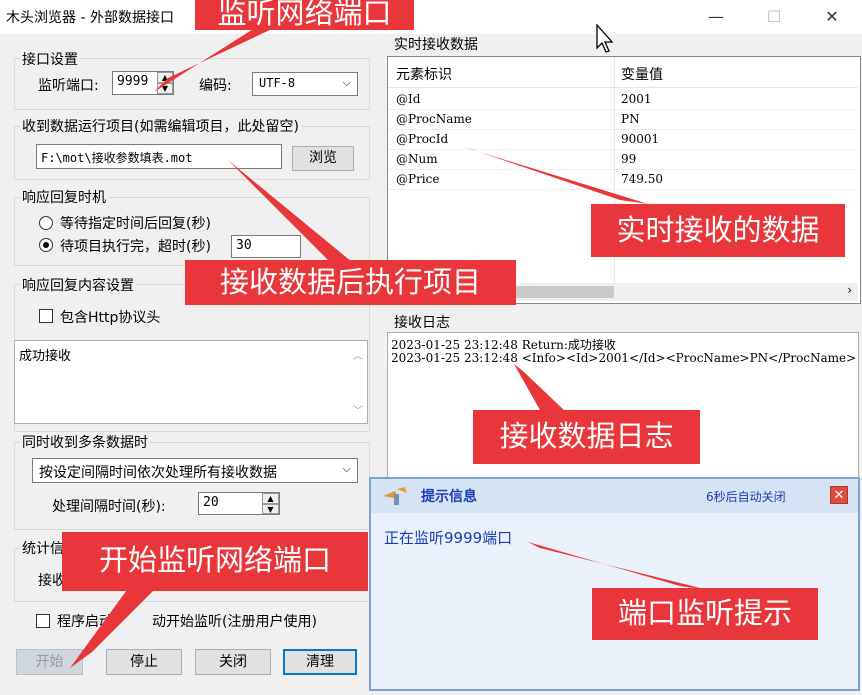 This screenshot has height=695, width=862. Describe the element at coordinates (350, 282) in the screenshot. I see `callout-run-project: 接收数据后执行项目` at that location.